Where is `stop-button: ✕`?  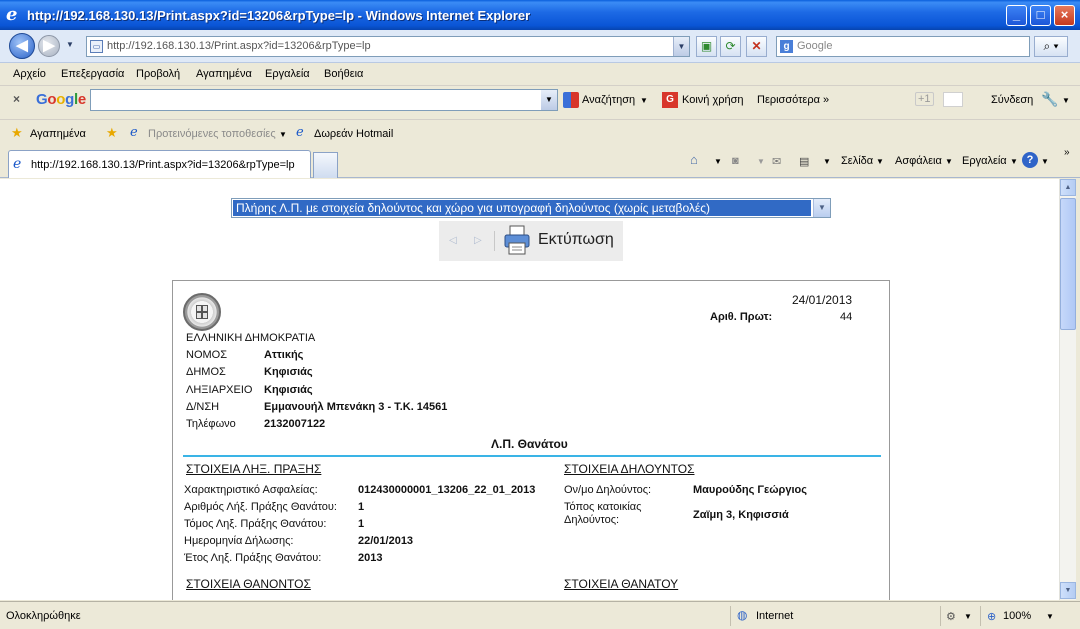 stop-button: ✕ is located at coordinates (756, 46).